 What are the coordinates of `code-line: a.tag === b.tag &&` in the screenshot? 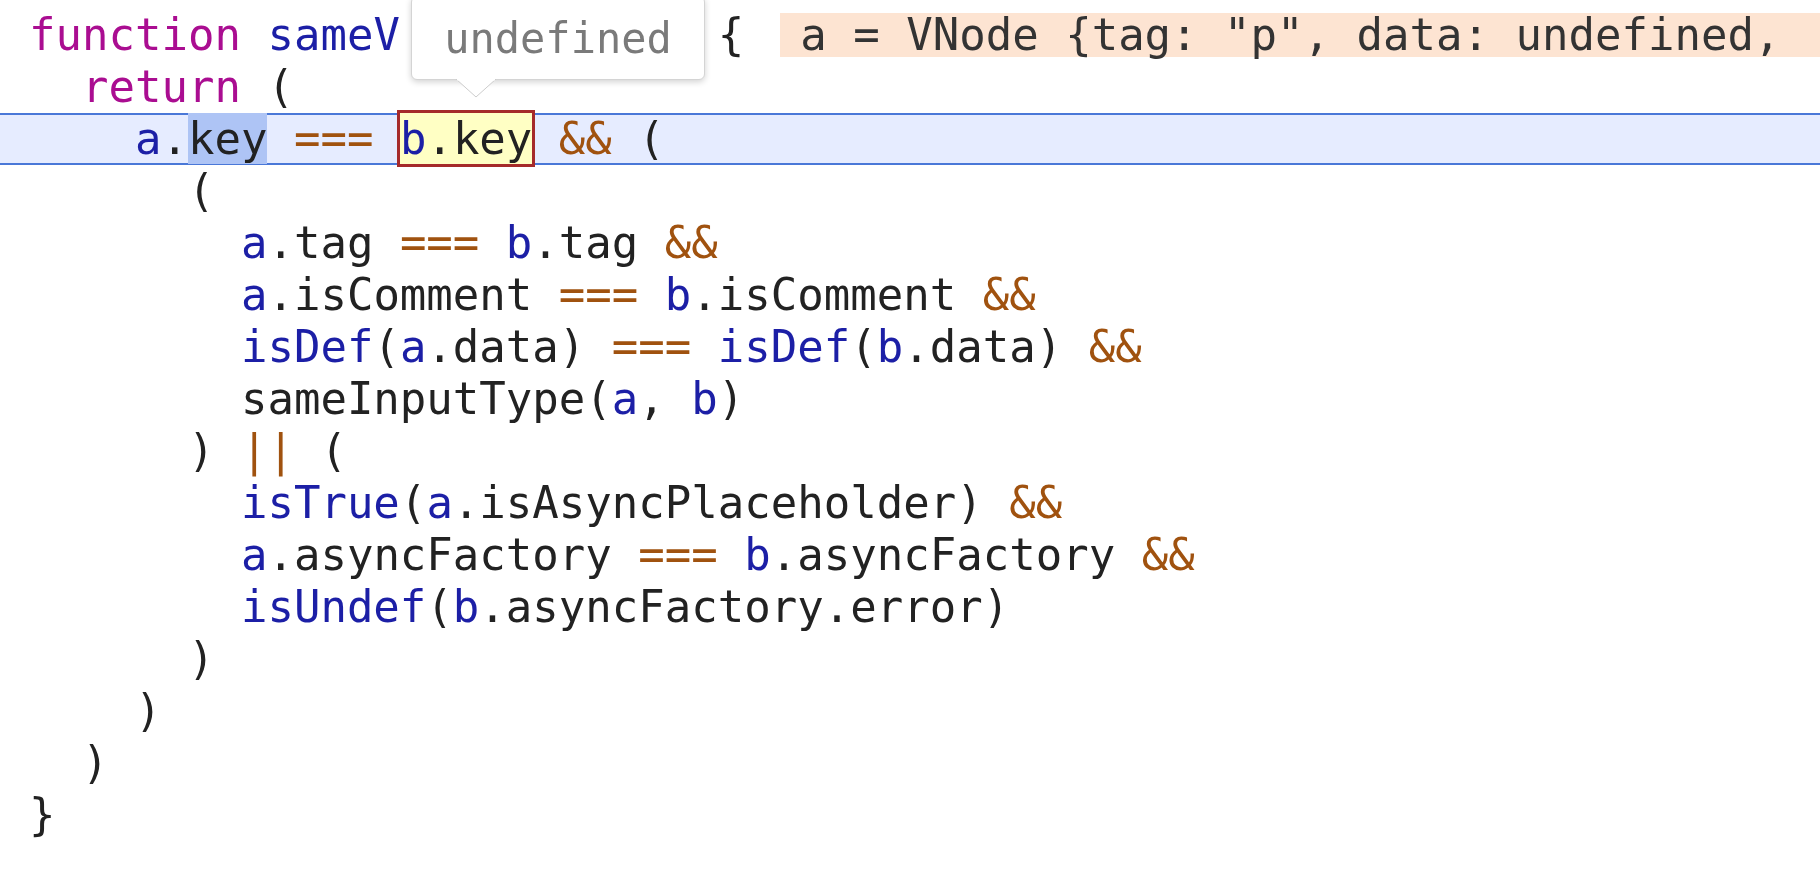 It's located at (479, 243).